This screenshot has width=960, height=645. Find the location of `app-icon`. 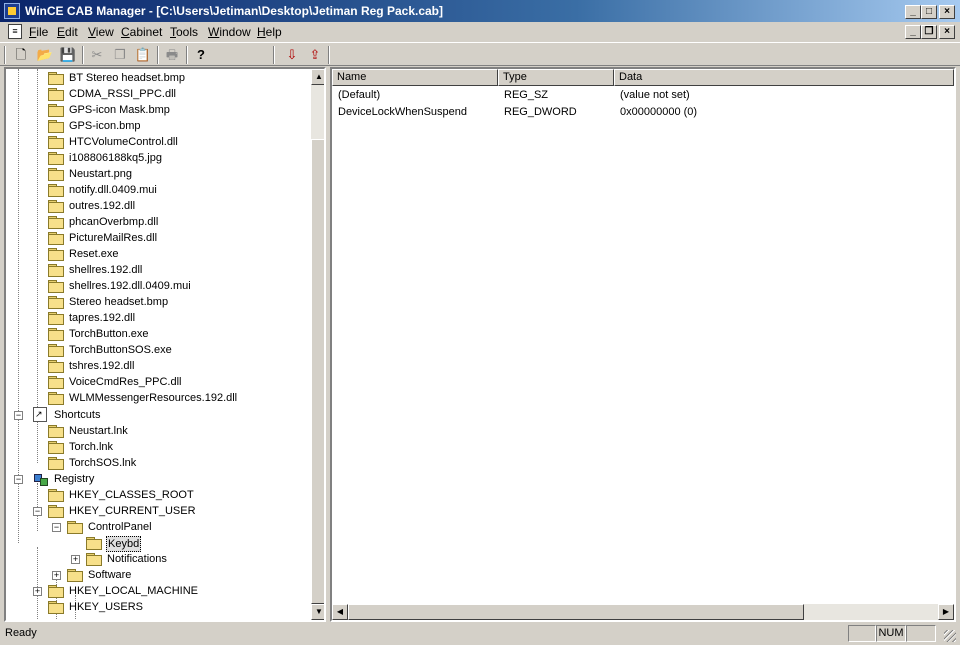

app-icon is located at coordinates (12, 11).